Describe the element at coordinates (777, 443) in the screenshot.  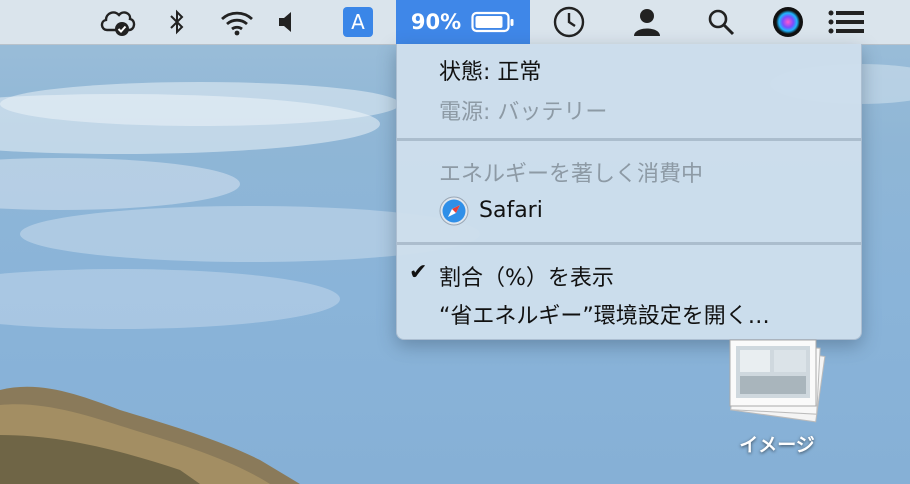
I see `desktop-file-label: イメージ` at that location.